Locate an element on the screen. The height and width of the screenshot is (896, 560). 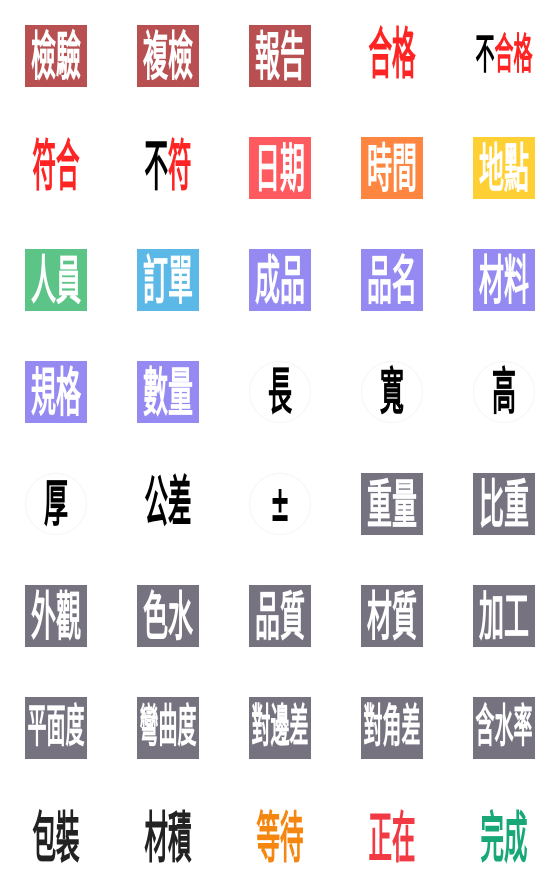
sticker-r2-c2: 不符 is located at coordinates (168, 168).